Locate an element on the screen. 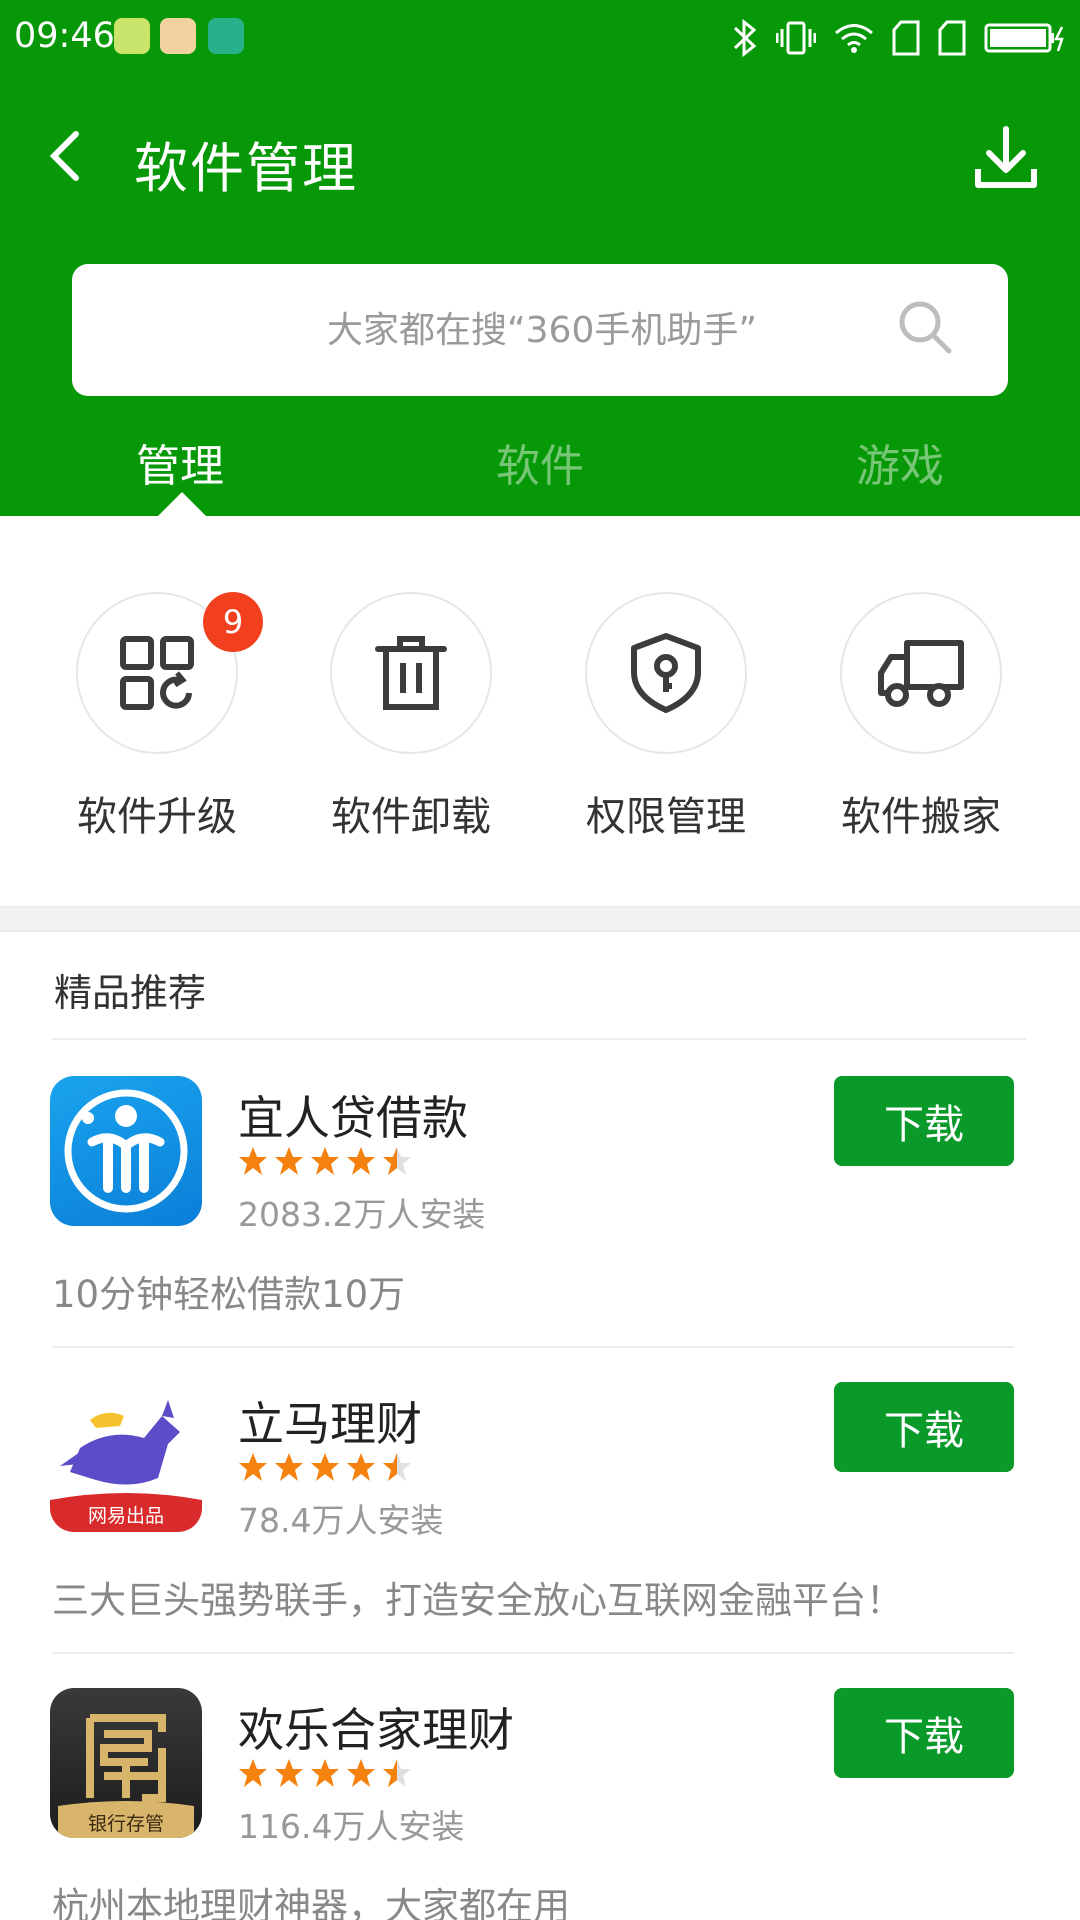  back-arrow-icon is located at coordinates (64, 156).